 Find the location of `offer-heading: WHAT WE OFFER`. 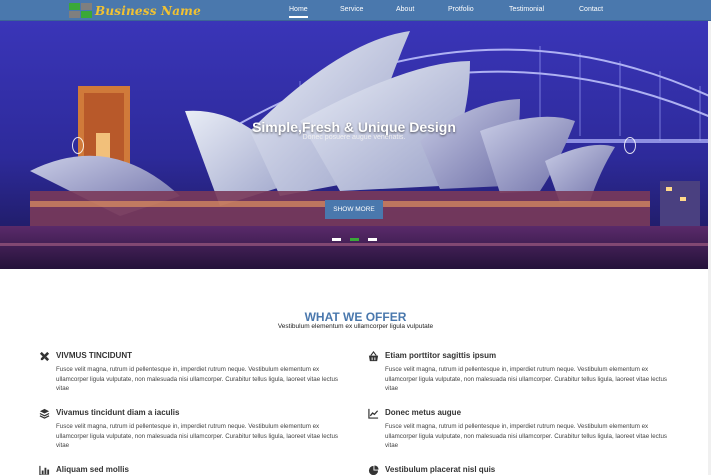

offer-heading: WHAT WE OFFER is located at coordinates (355, 317).